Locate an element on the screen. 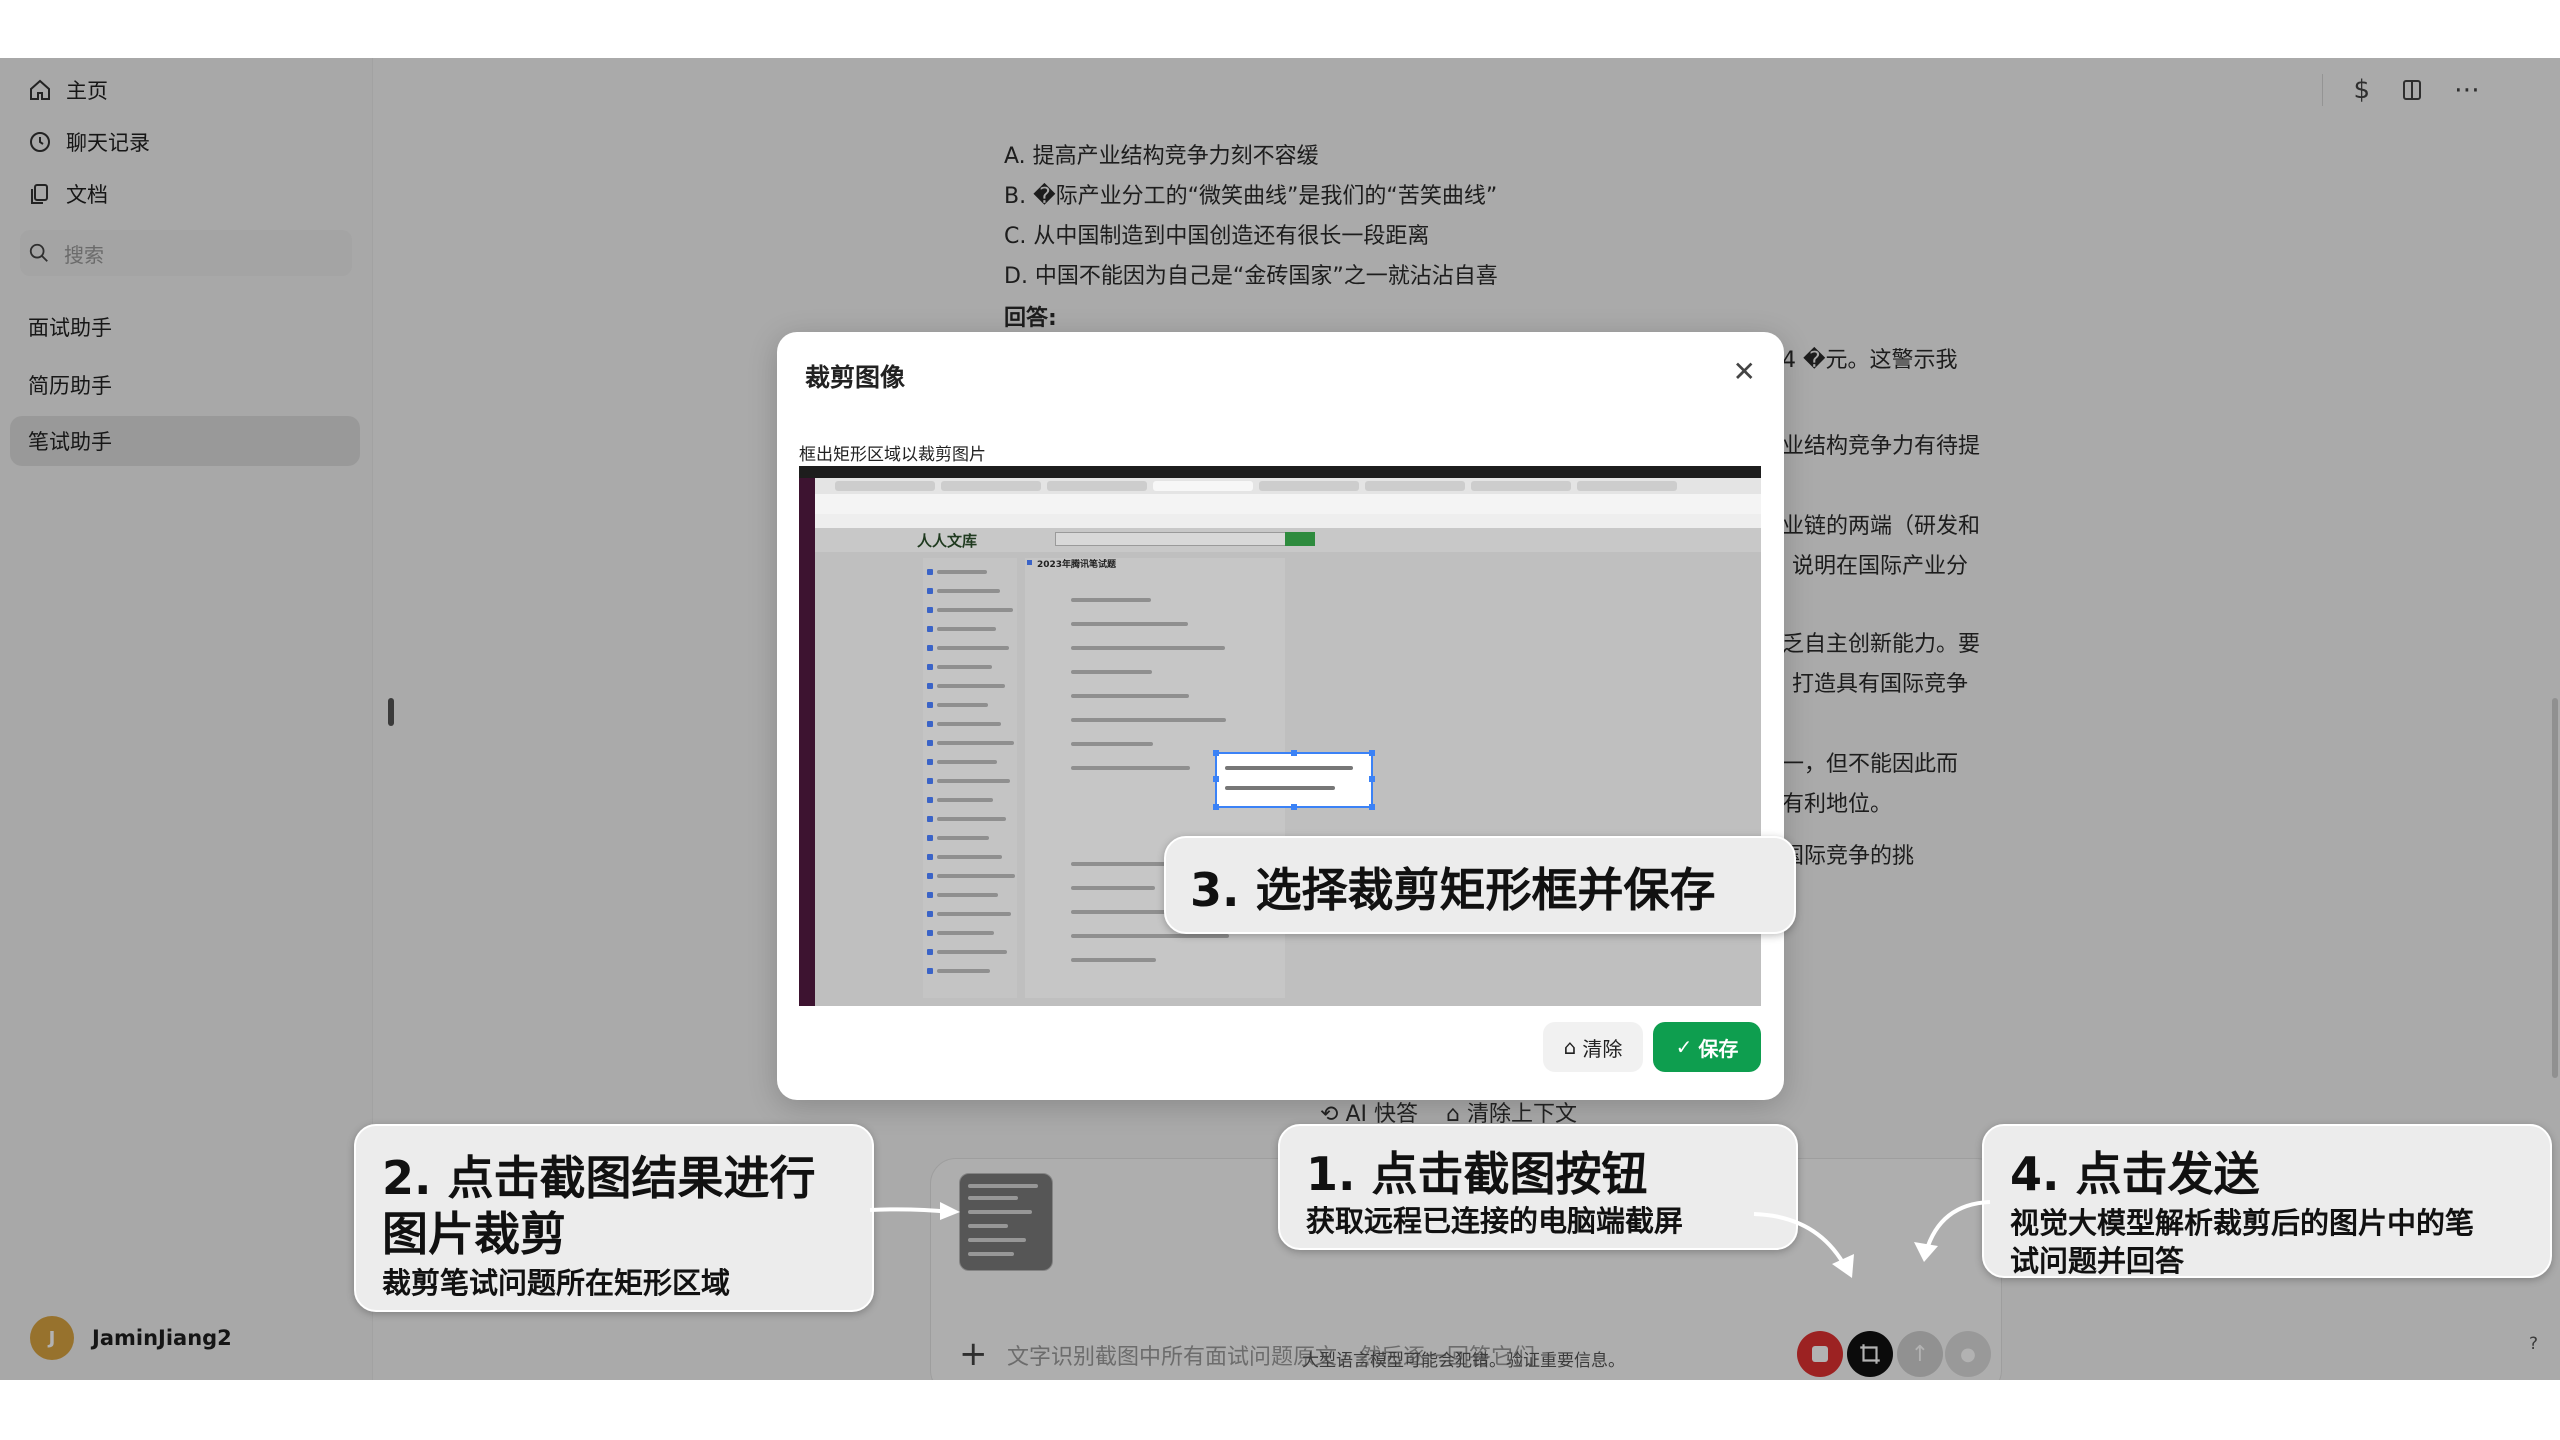  save-button: ✓ 保存 is located at coordinates (1707, 1047).